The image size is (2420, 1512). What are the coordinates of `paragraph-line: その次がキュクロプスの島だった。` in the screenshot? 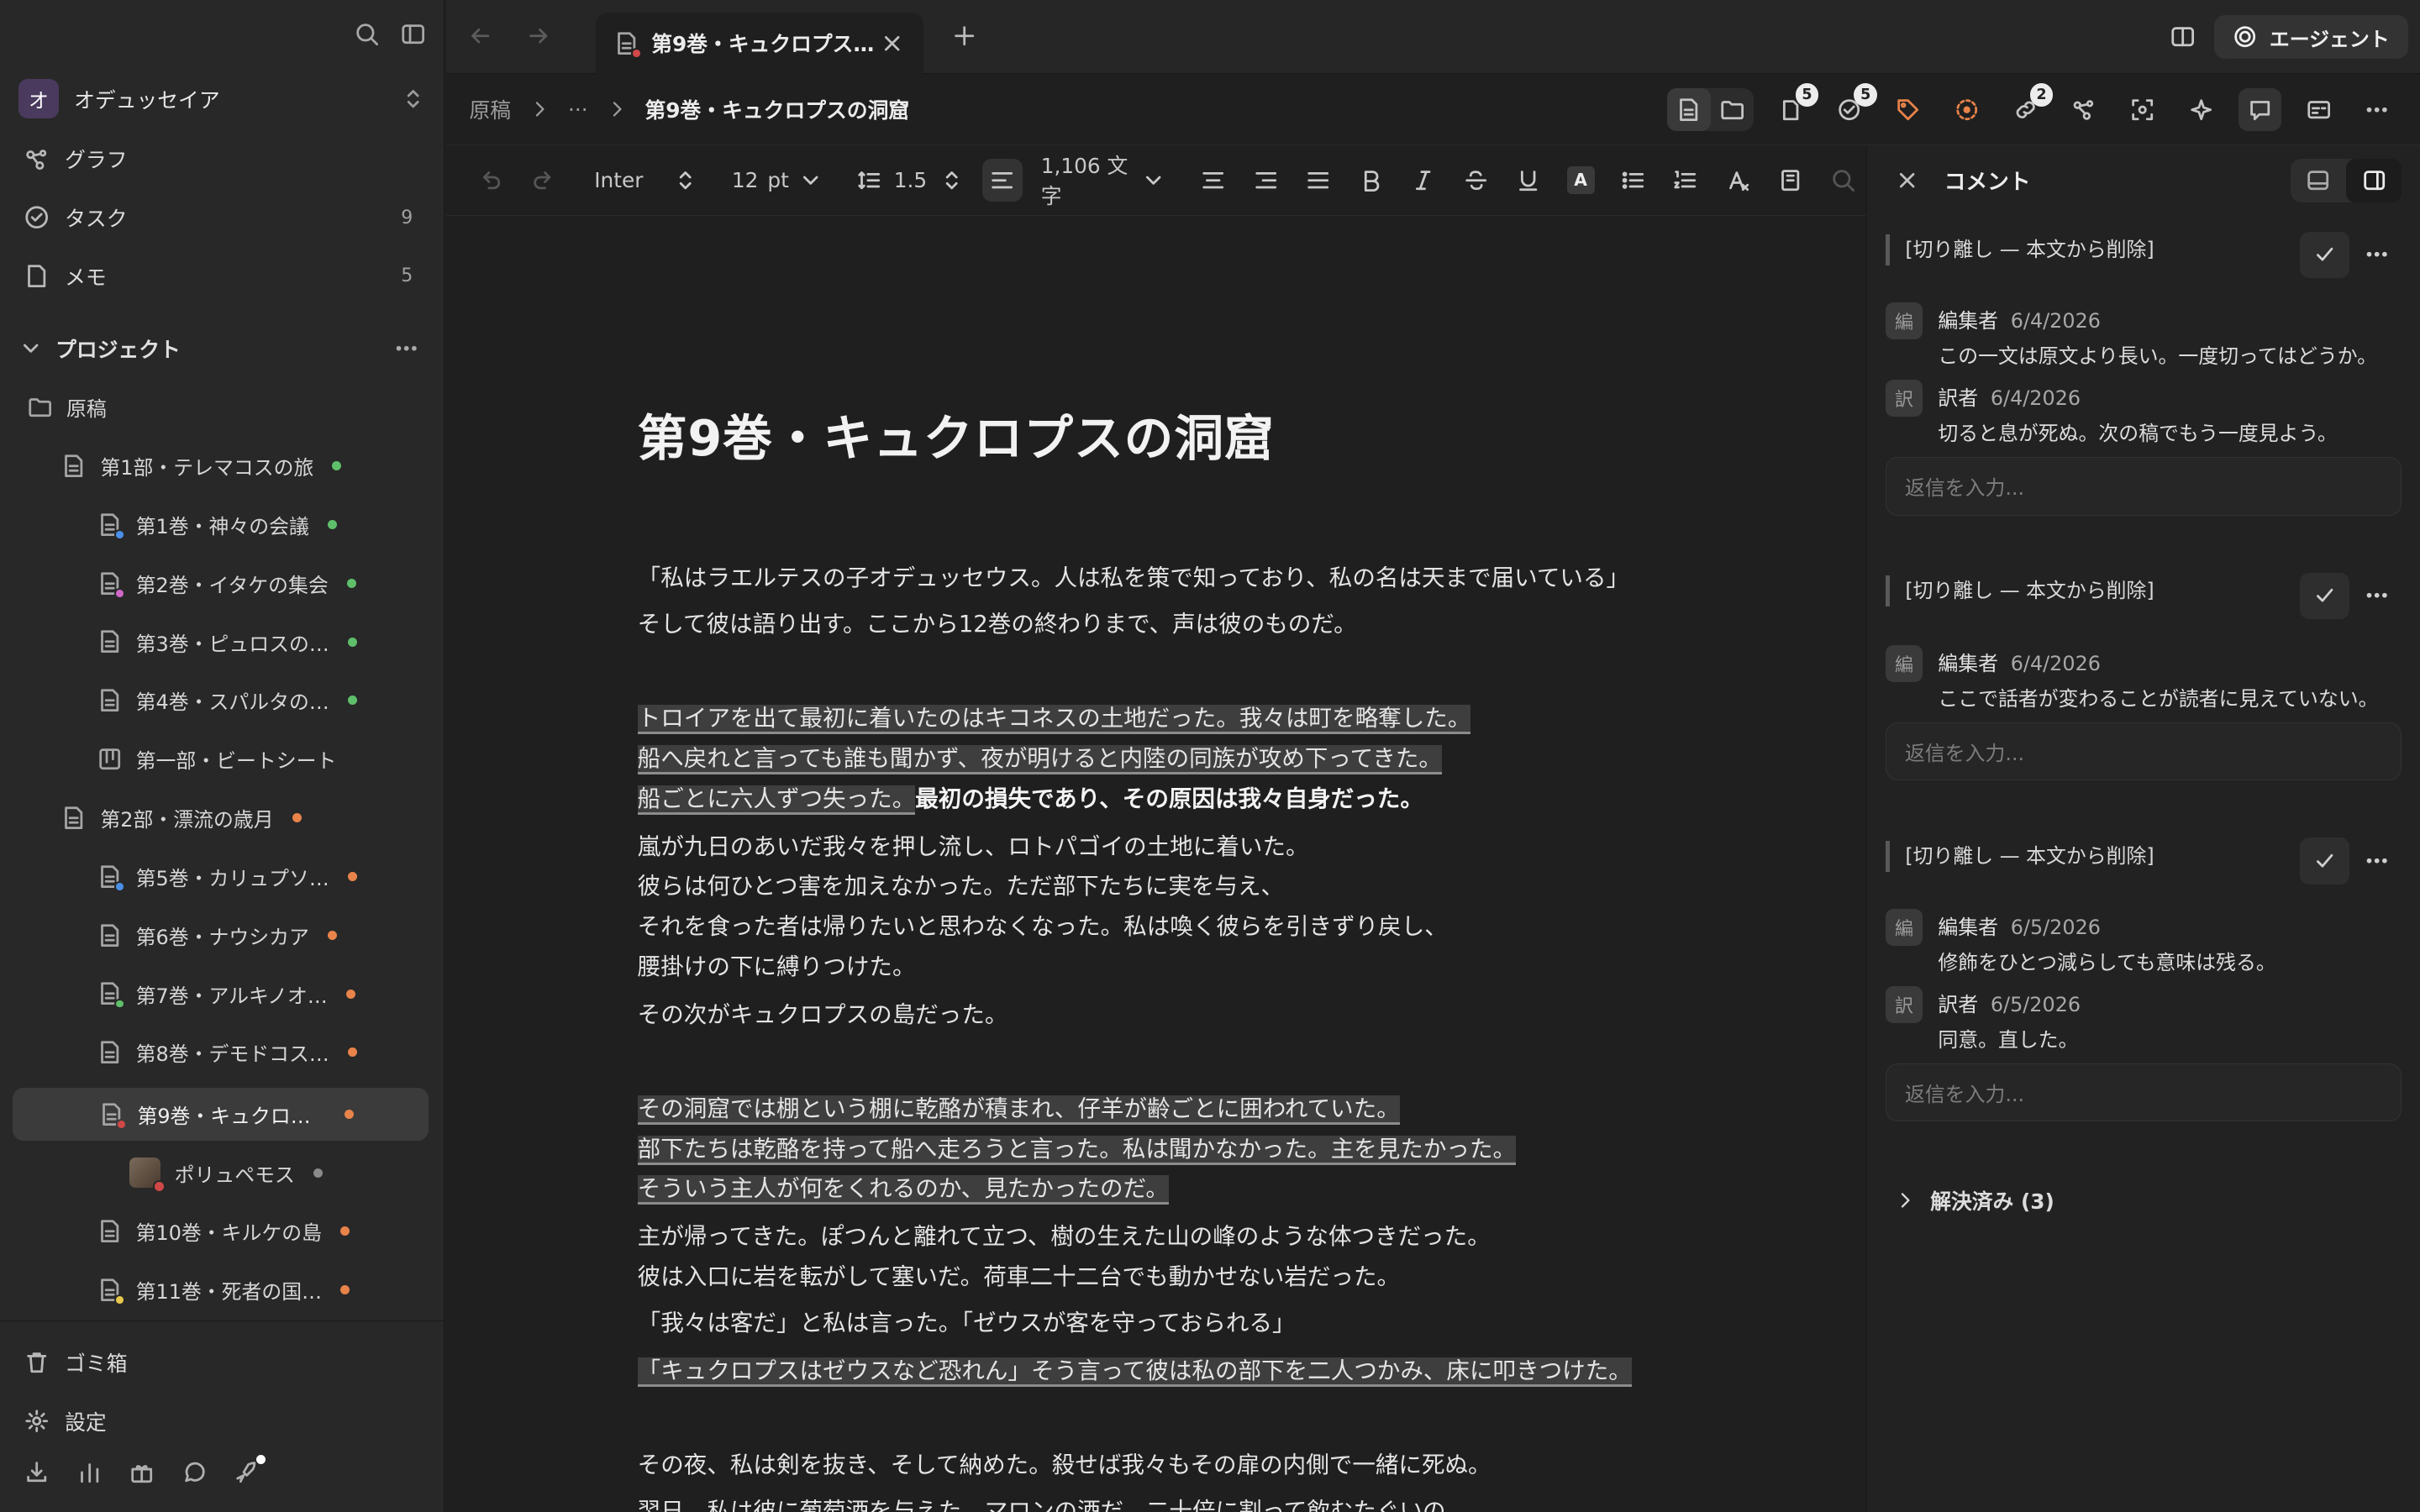 It's located at (823, 1015).